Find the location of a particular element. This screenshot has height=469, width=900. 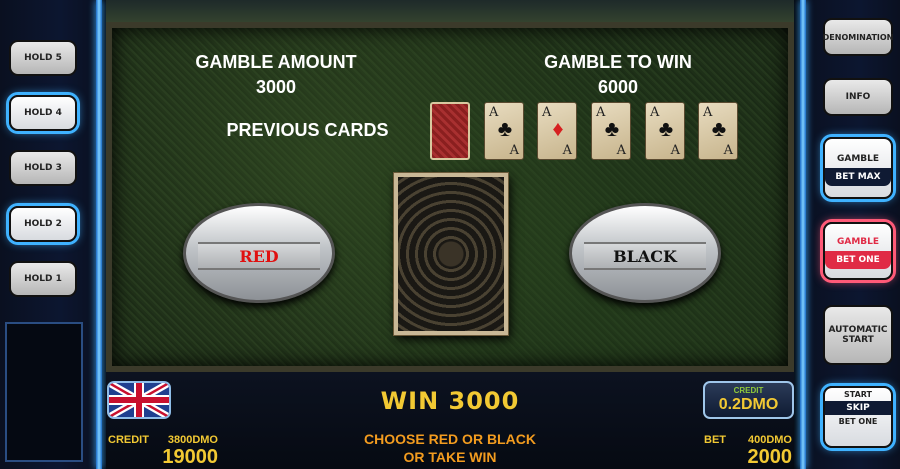

black-button-label: BLACK is located at coordinates (645, 256).